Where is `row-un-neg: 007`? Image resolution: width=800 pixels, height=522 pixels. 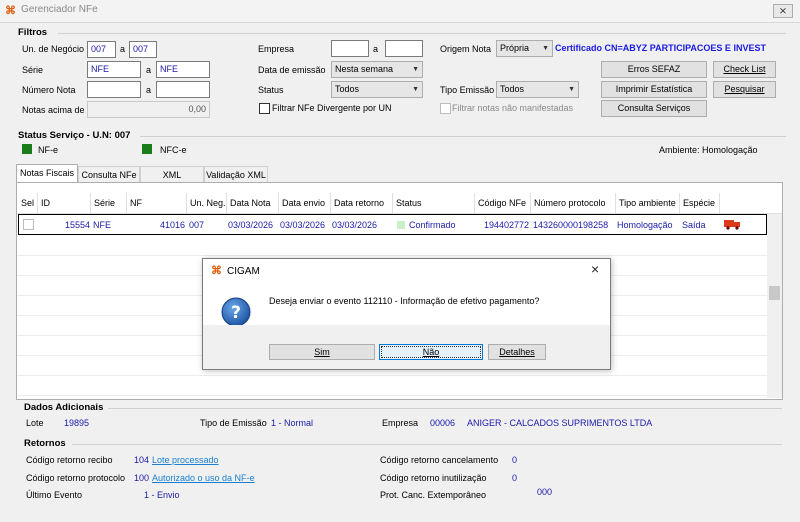
row-un-neg: 007 is located at coordinates (197, 225).